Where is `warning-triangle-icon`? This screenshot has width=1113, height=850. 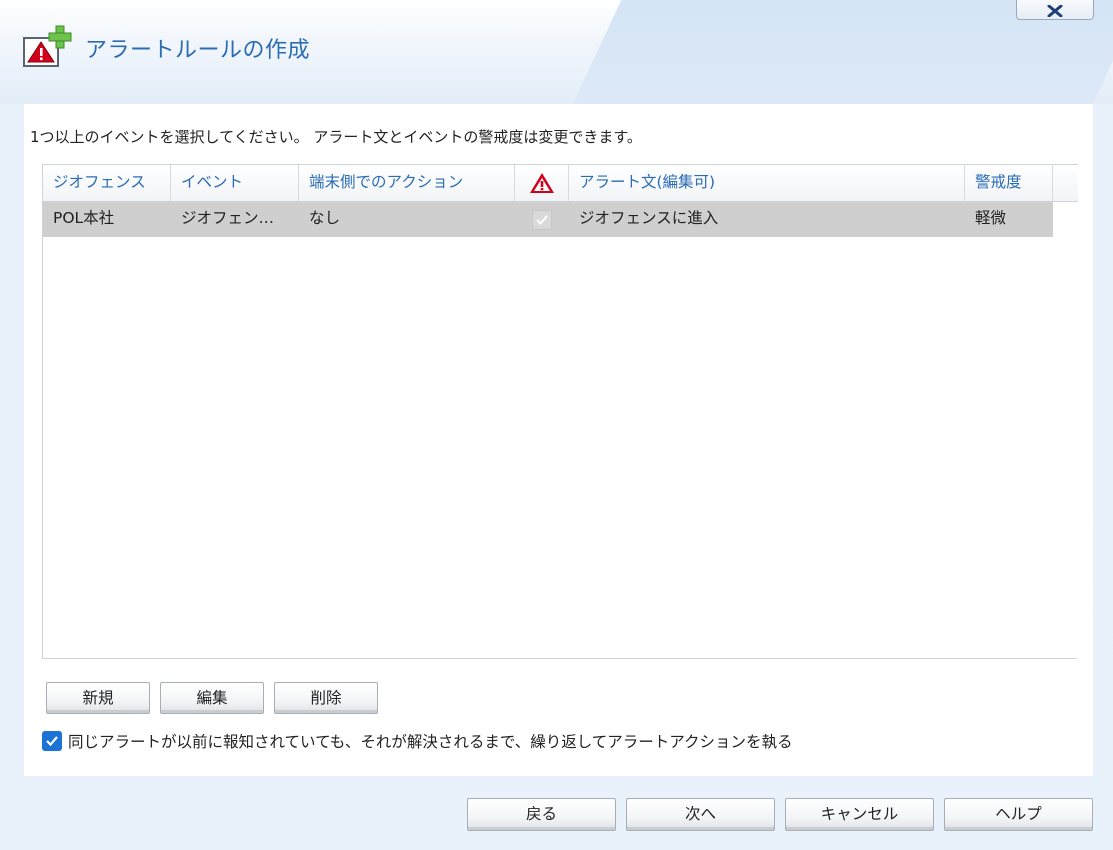
warning-triangle-icon is located at coordinates (541, 183).